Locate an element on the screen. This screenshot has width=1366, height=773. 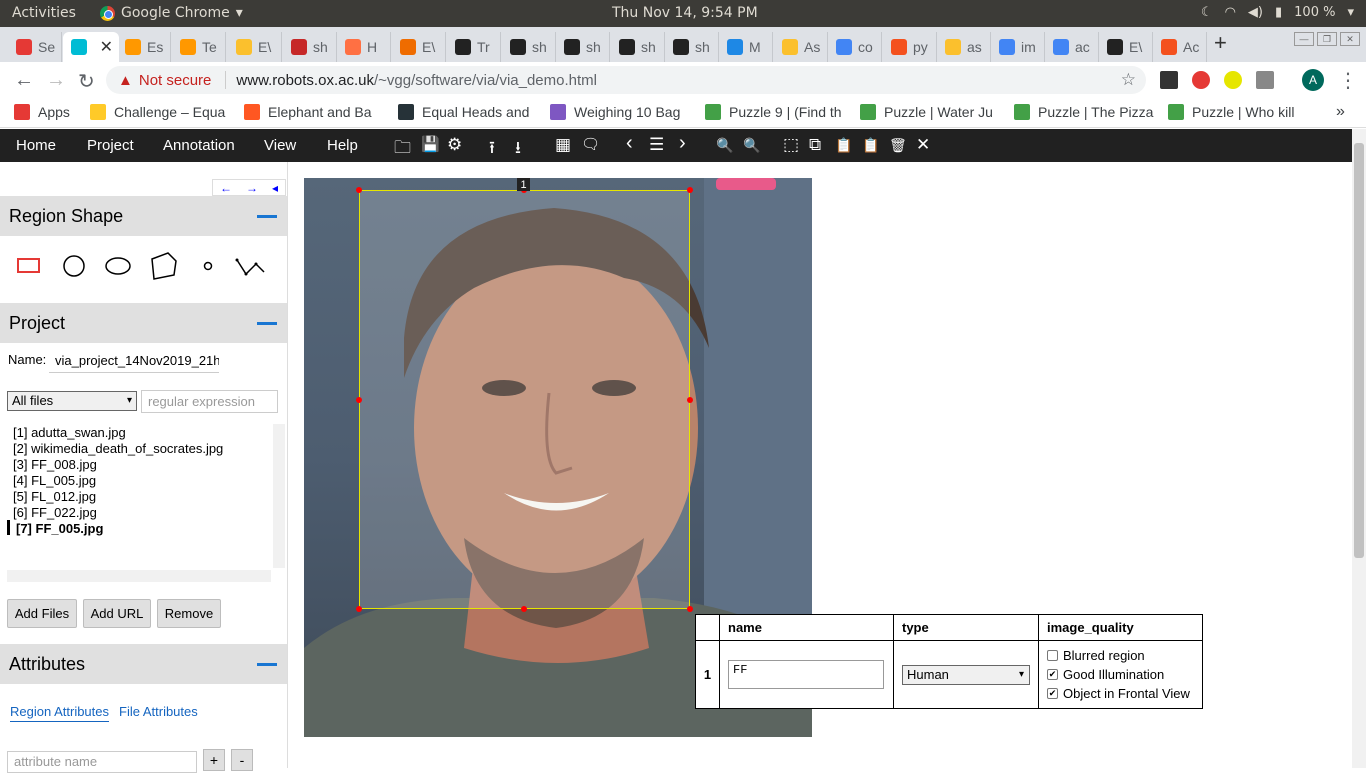
extension-arrow-icon is located at coordinates (1233, 80).